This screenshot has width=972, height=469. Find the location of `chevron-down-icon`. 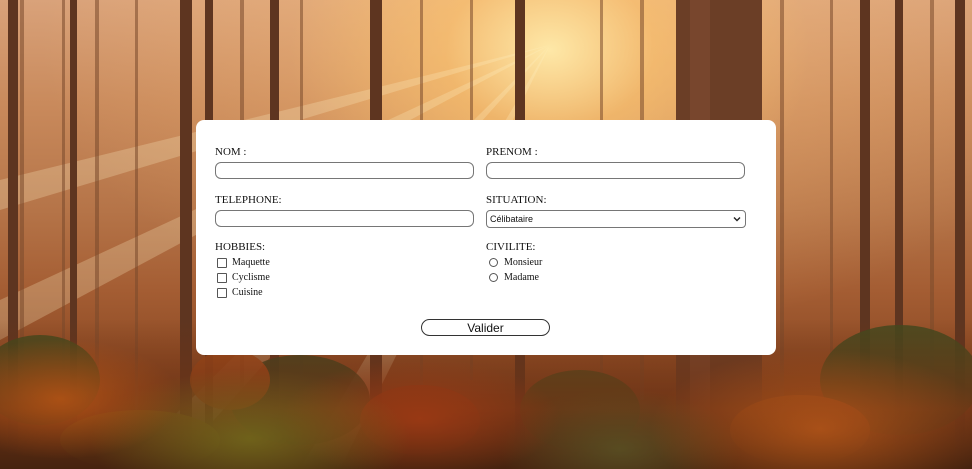

chevron-down-icon is located at coordinates (737, 219).